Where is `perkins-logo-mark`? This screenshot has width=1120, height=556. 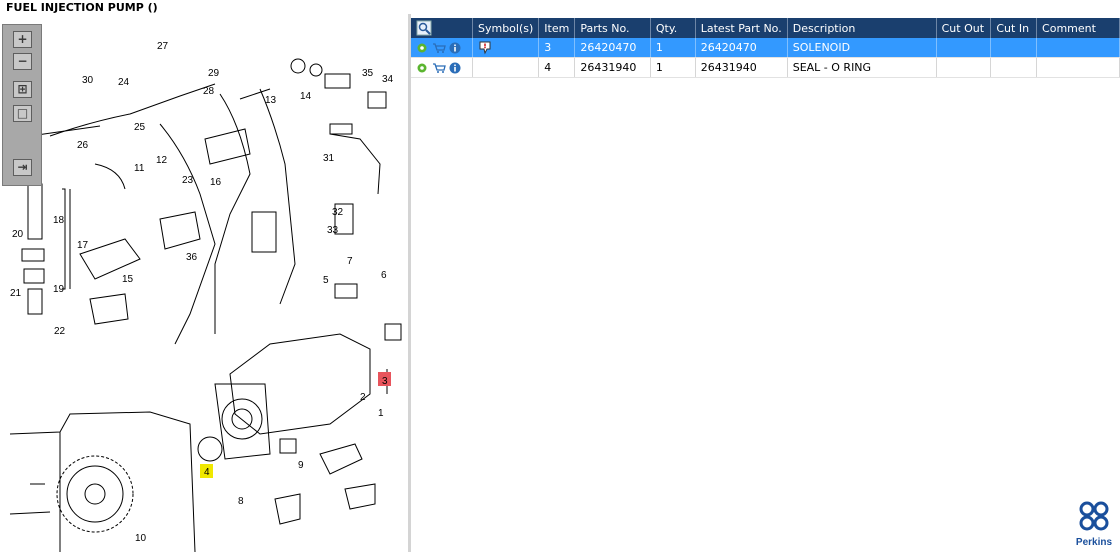 perkins-logo-mark is located at coordinates (1094, 516).